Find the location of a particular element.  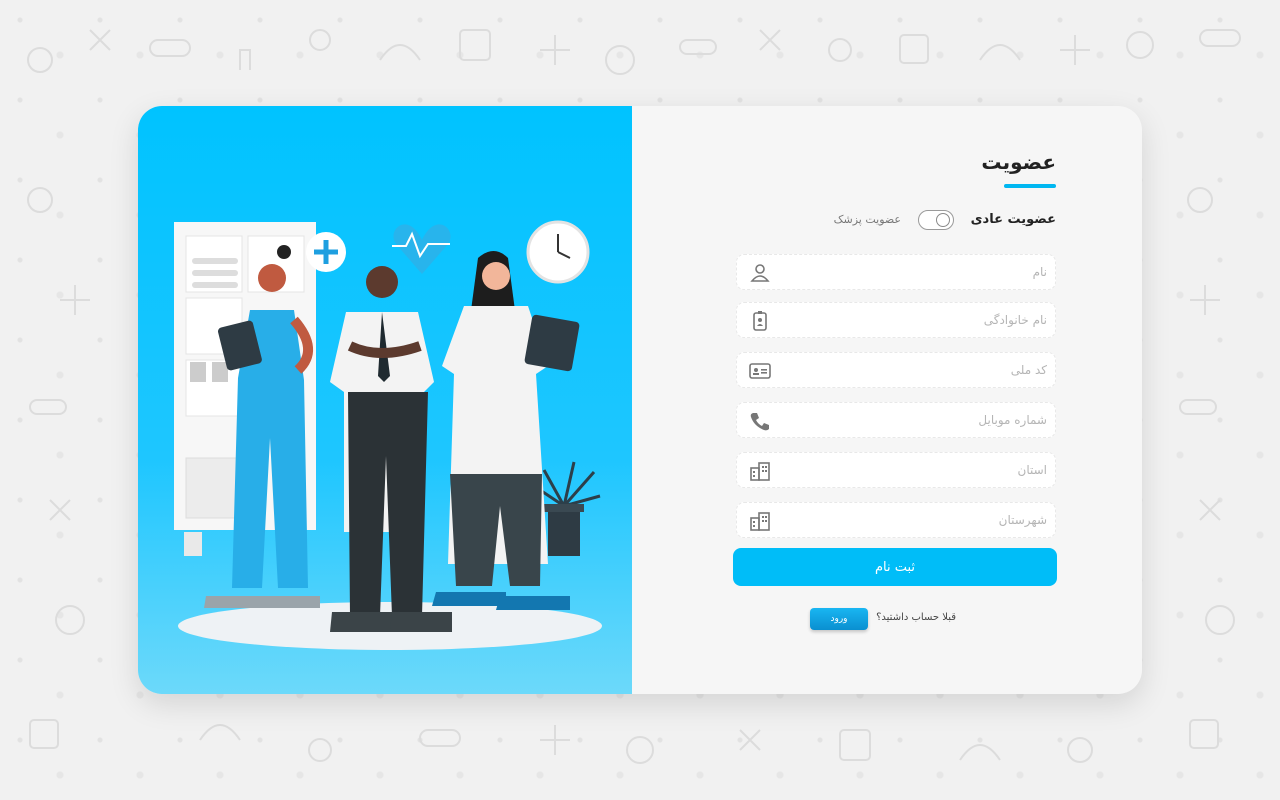

title-underline is located at coordinates (1030, 186).